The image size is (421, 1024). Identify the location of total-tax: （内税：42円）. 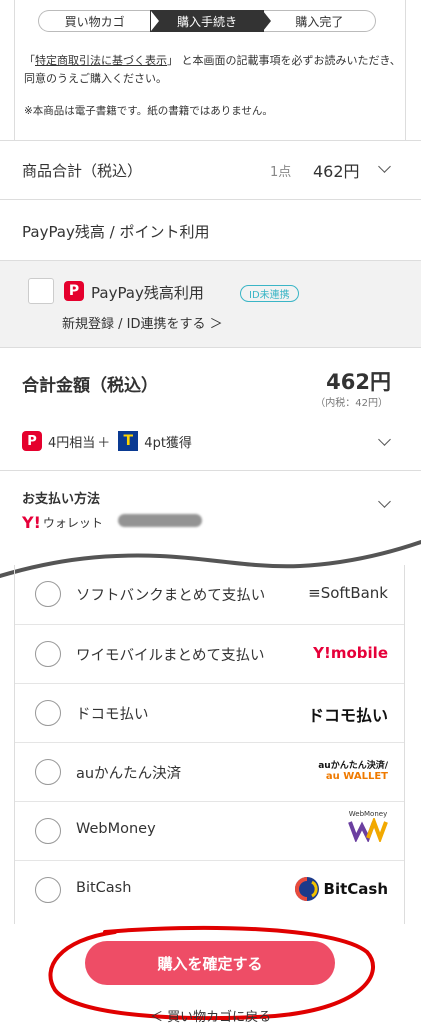
(351, 403).